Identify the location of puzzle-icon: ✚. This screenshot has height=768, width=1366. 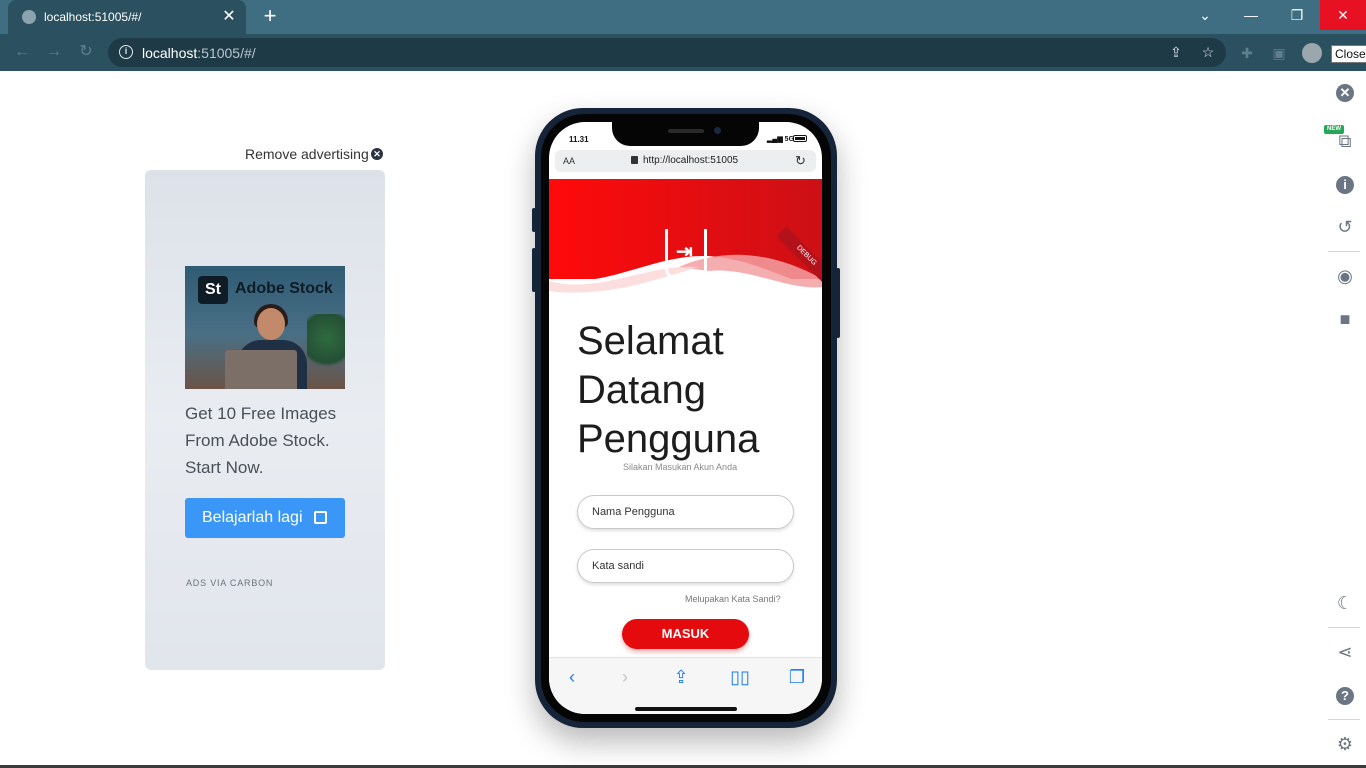
(1247, 53).